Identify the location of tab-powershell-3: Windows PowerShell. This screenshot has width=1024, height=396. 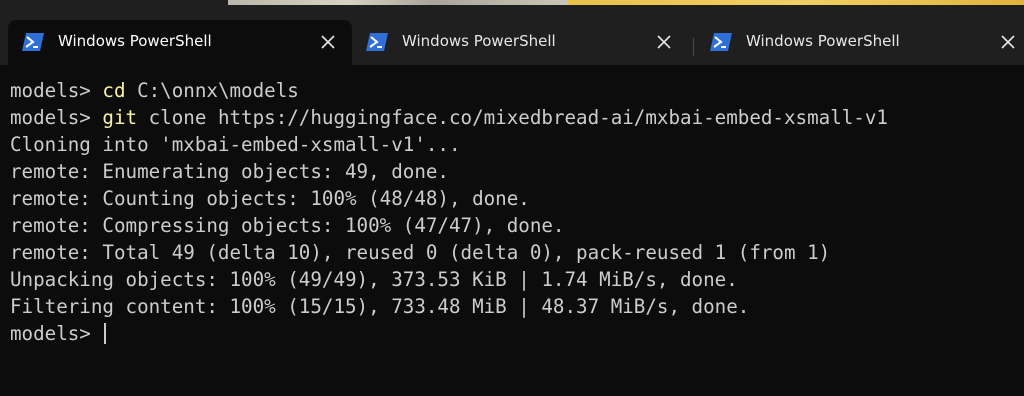
(860, 42).